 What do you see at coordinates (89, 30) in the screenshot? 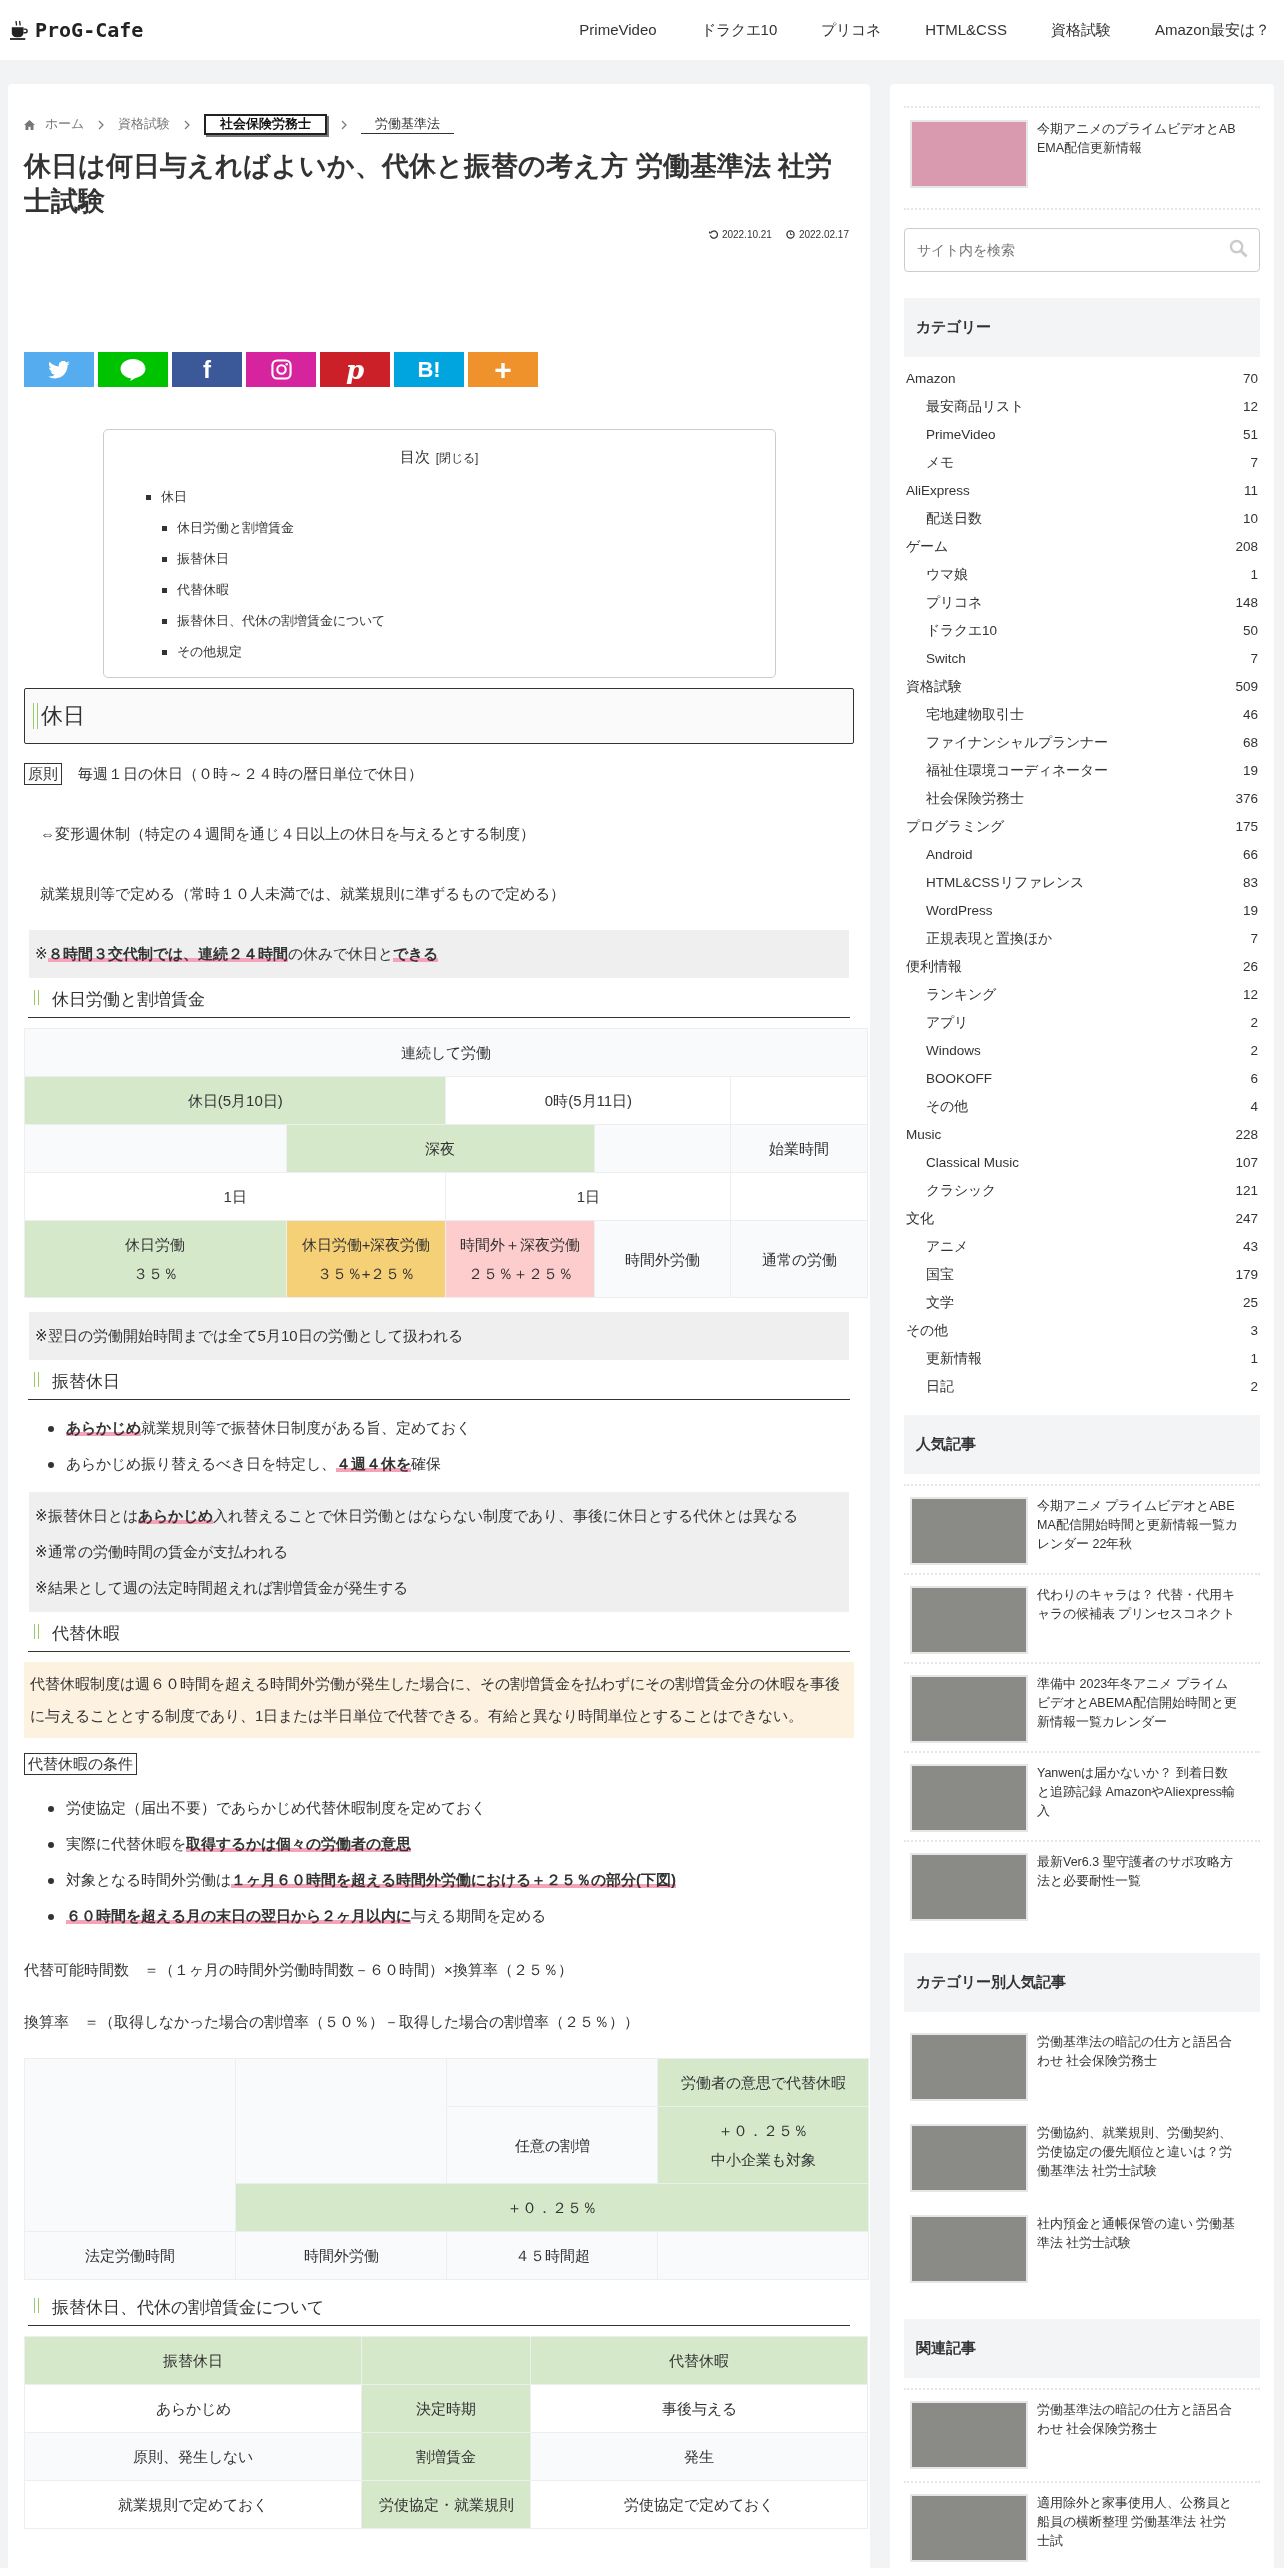
I see `site-logo: ProG-Cafe` at bounding box center [89, 30].